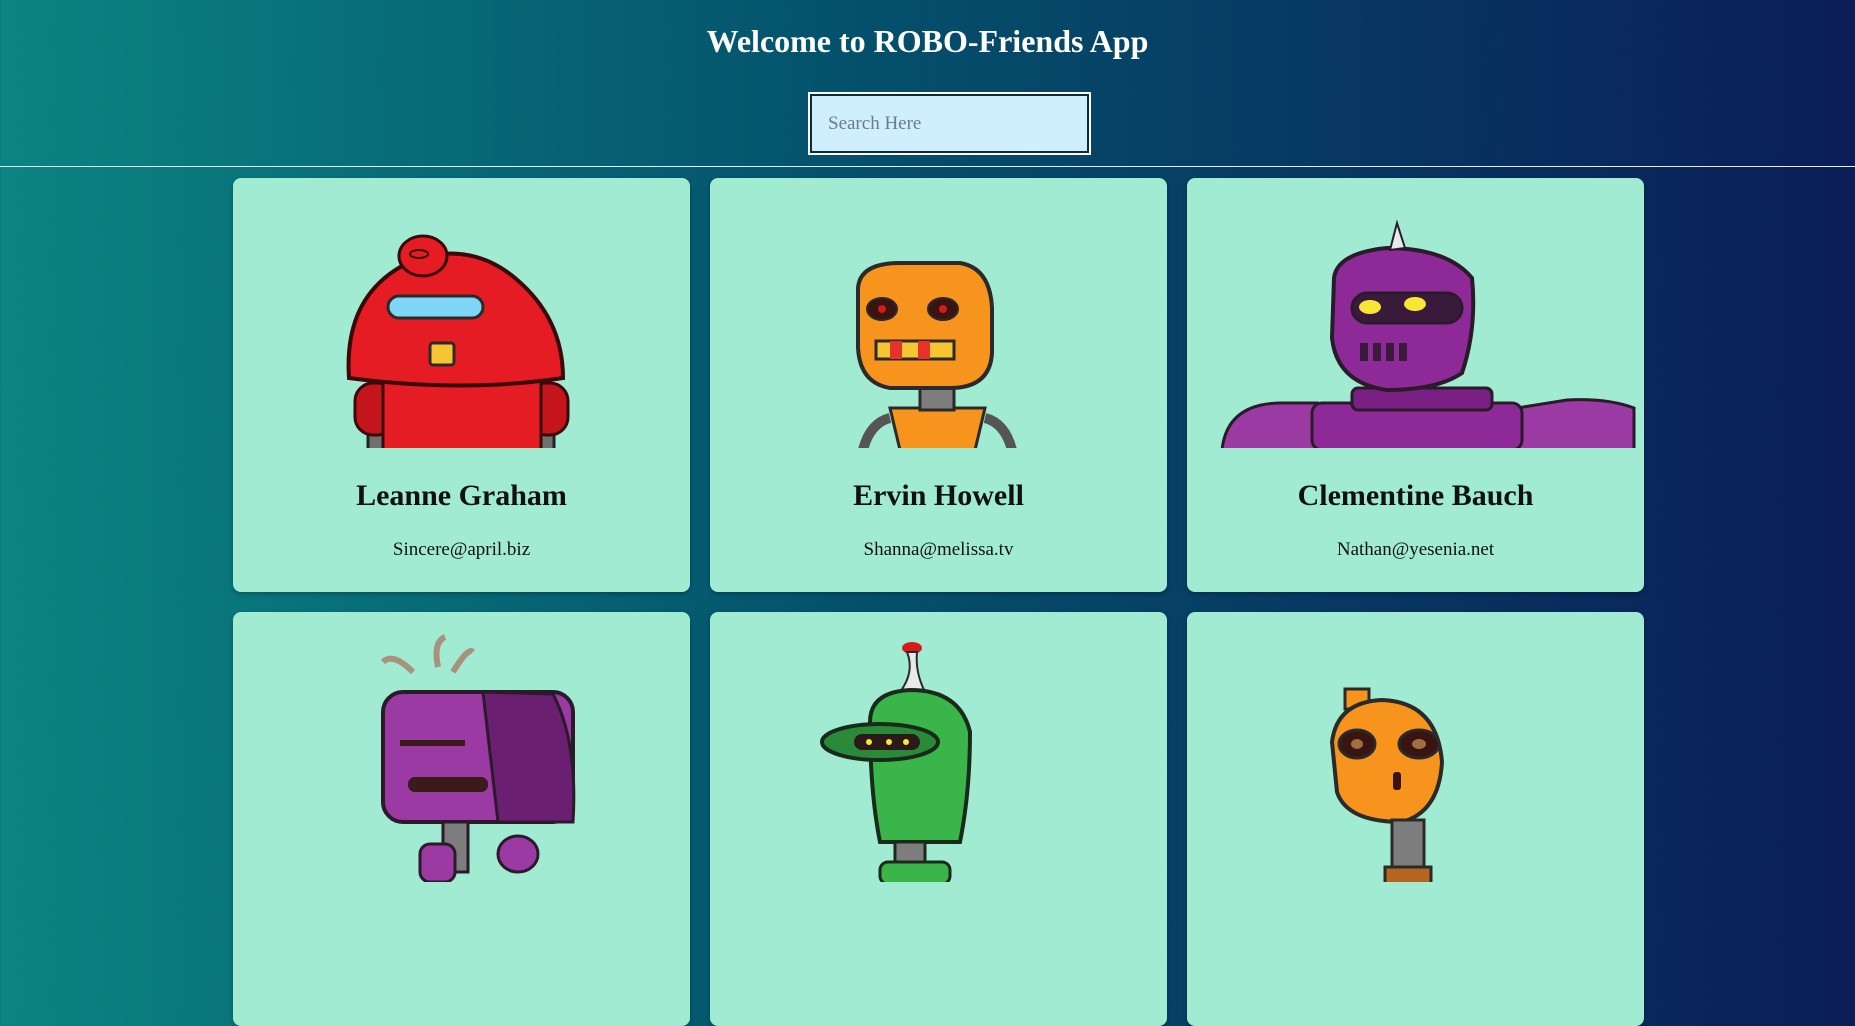  I want to click on robot-name: Clementine Bauch, so click(1415, 495).